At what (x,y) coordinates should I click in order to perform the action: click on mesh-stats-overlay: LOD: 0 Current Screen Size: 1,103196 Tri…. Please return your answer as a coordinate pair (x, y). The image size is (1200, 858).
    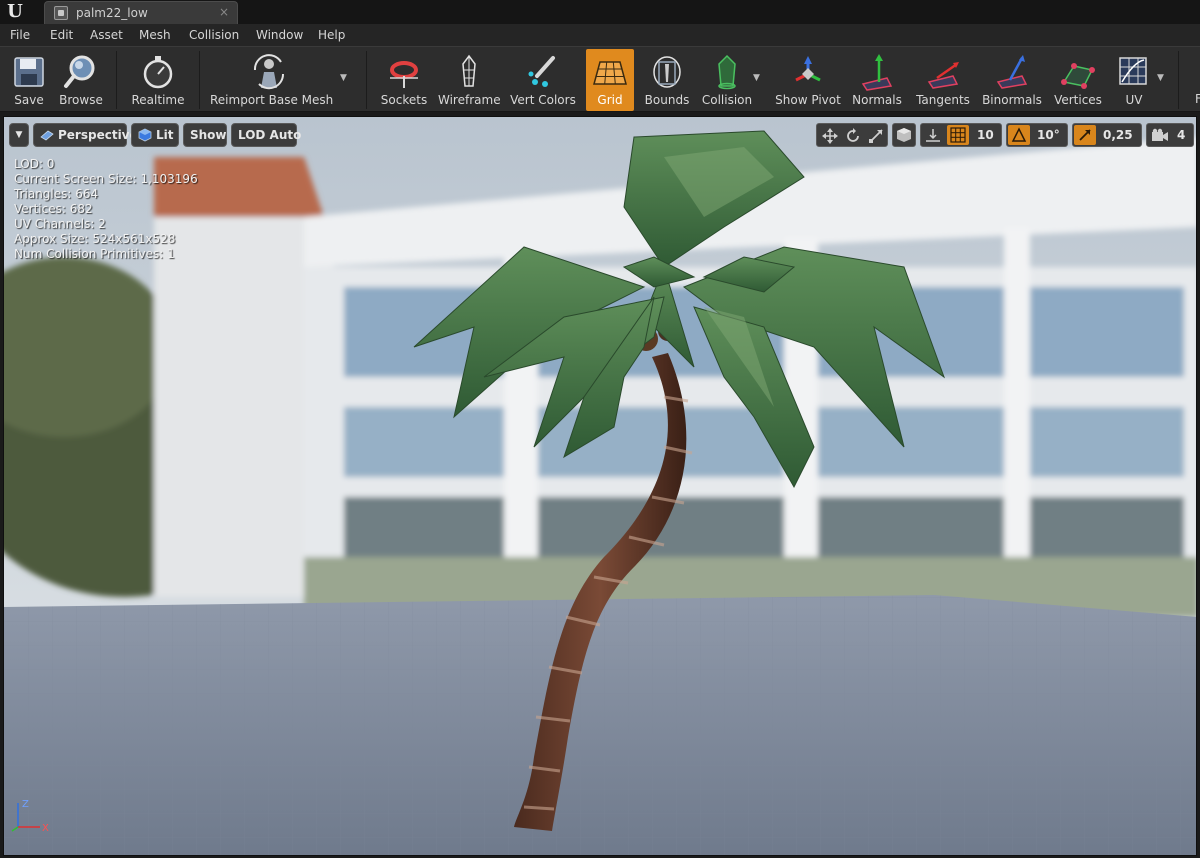
    Looking at the image, I should click on (106, 209).